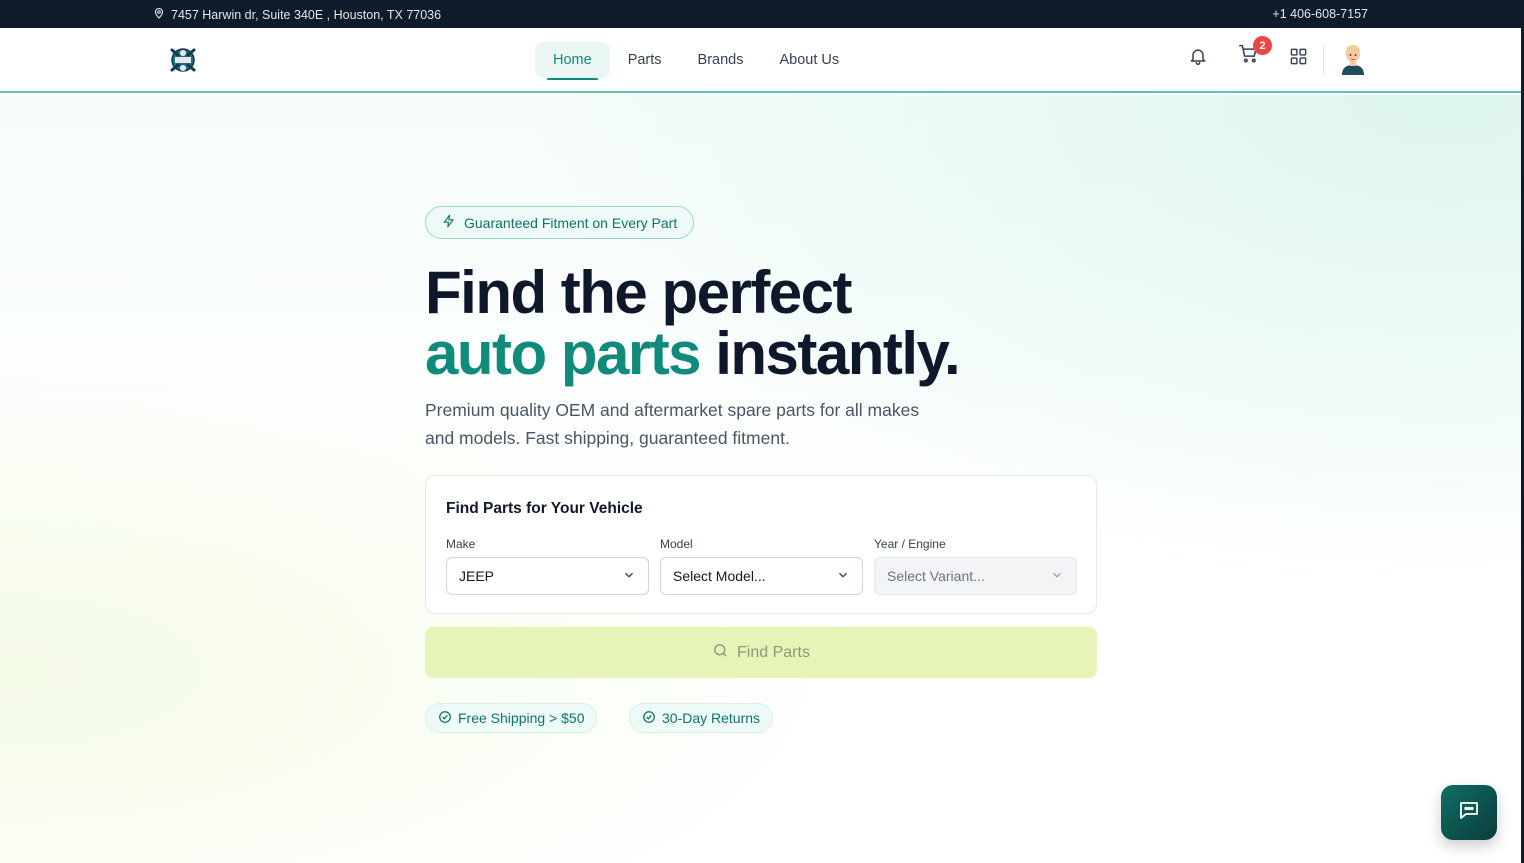 The width and height of the screenshot is (1524, 863). Describe the element at coordinates (572, 61) in the screenshot. I see `nav-home: Home` at that location.